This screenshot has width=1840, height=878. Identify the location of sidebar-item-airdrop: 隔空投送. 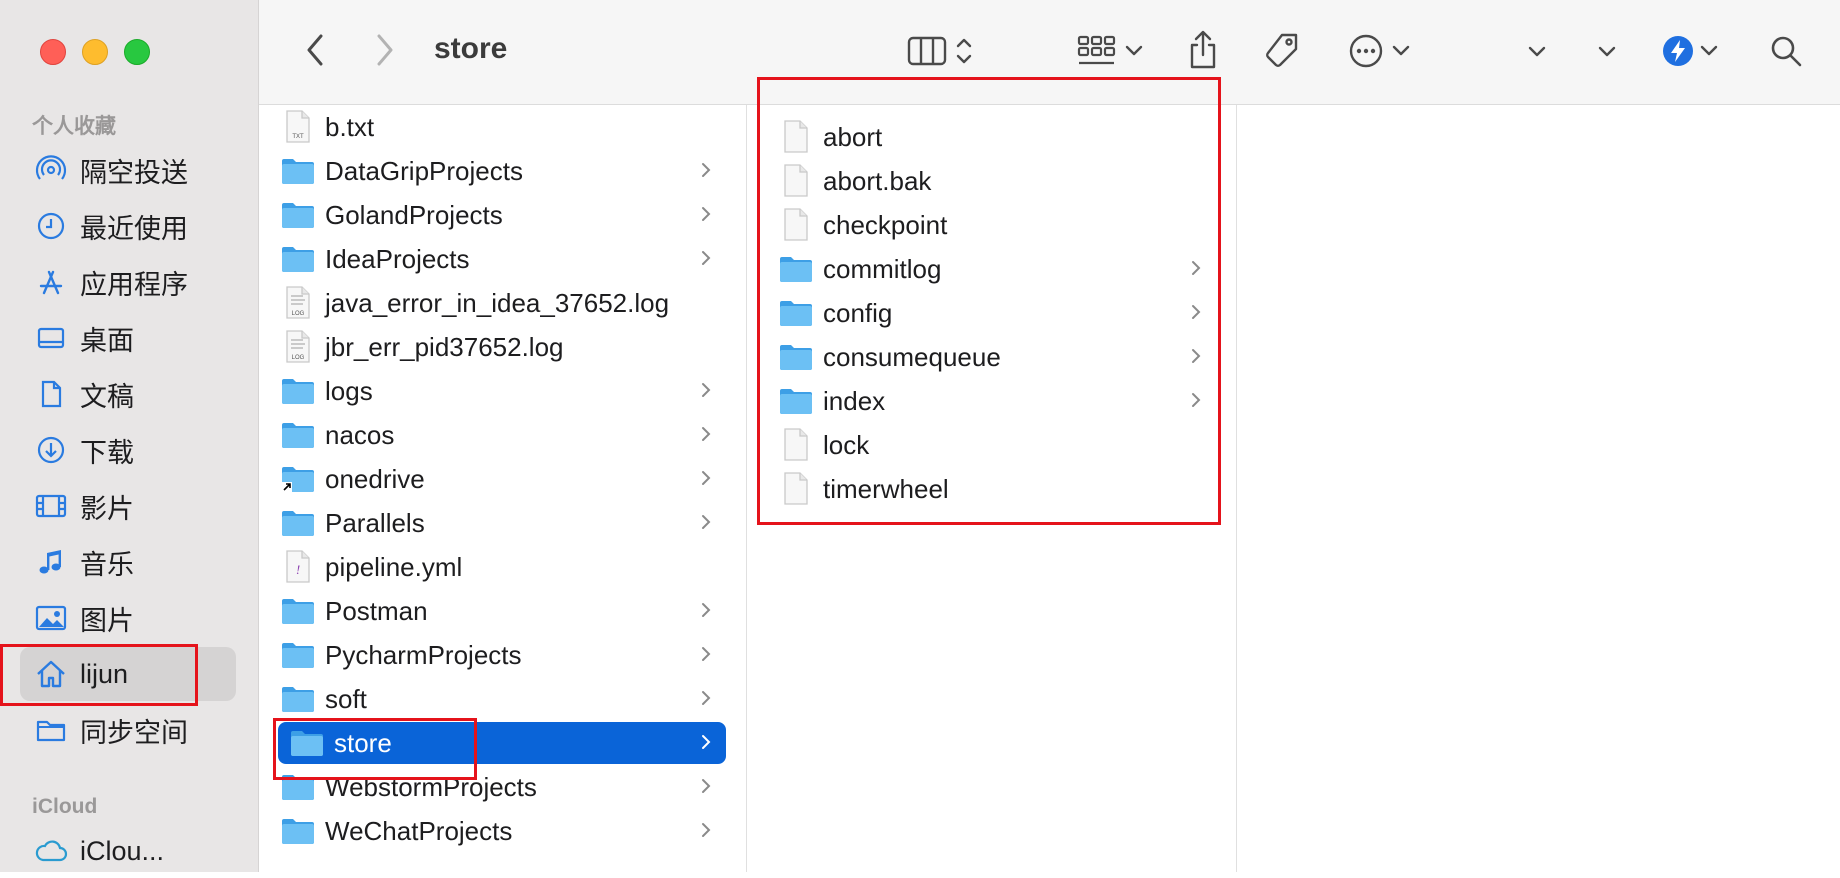
(128, 170).